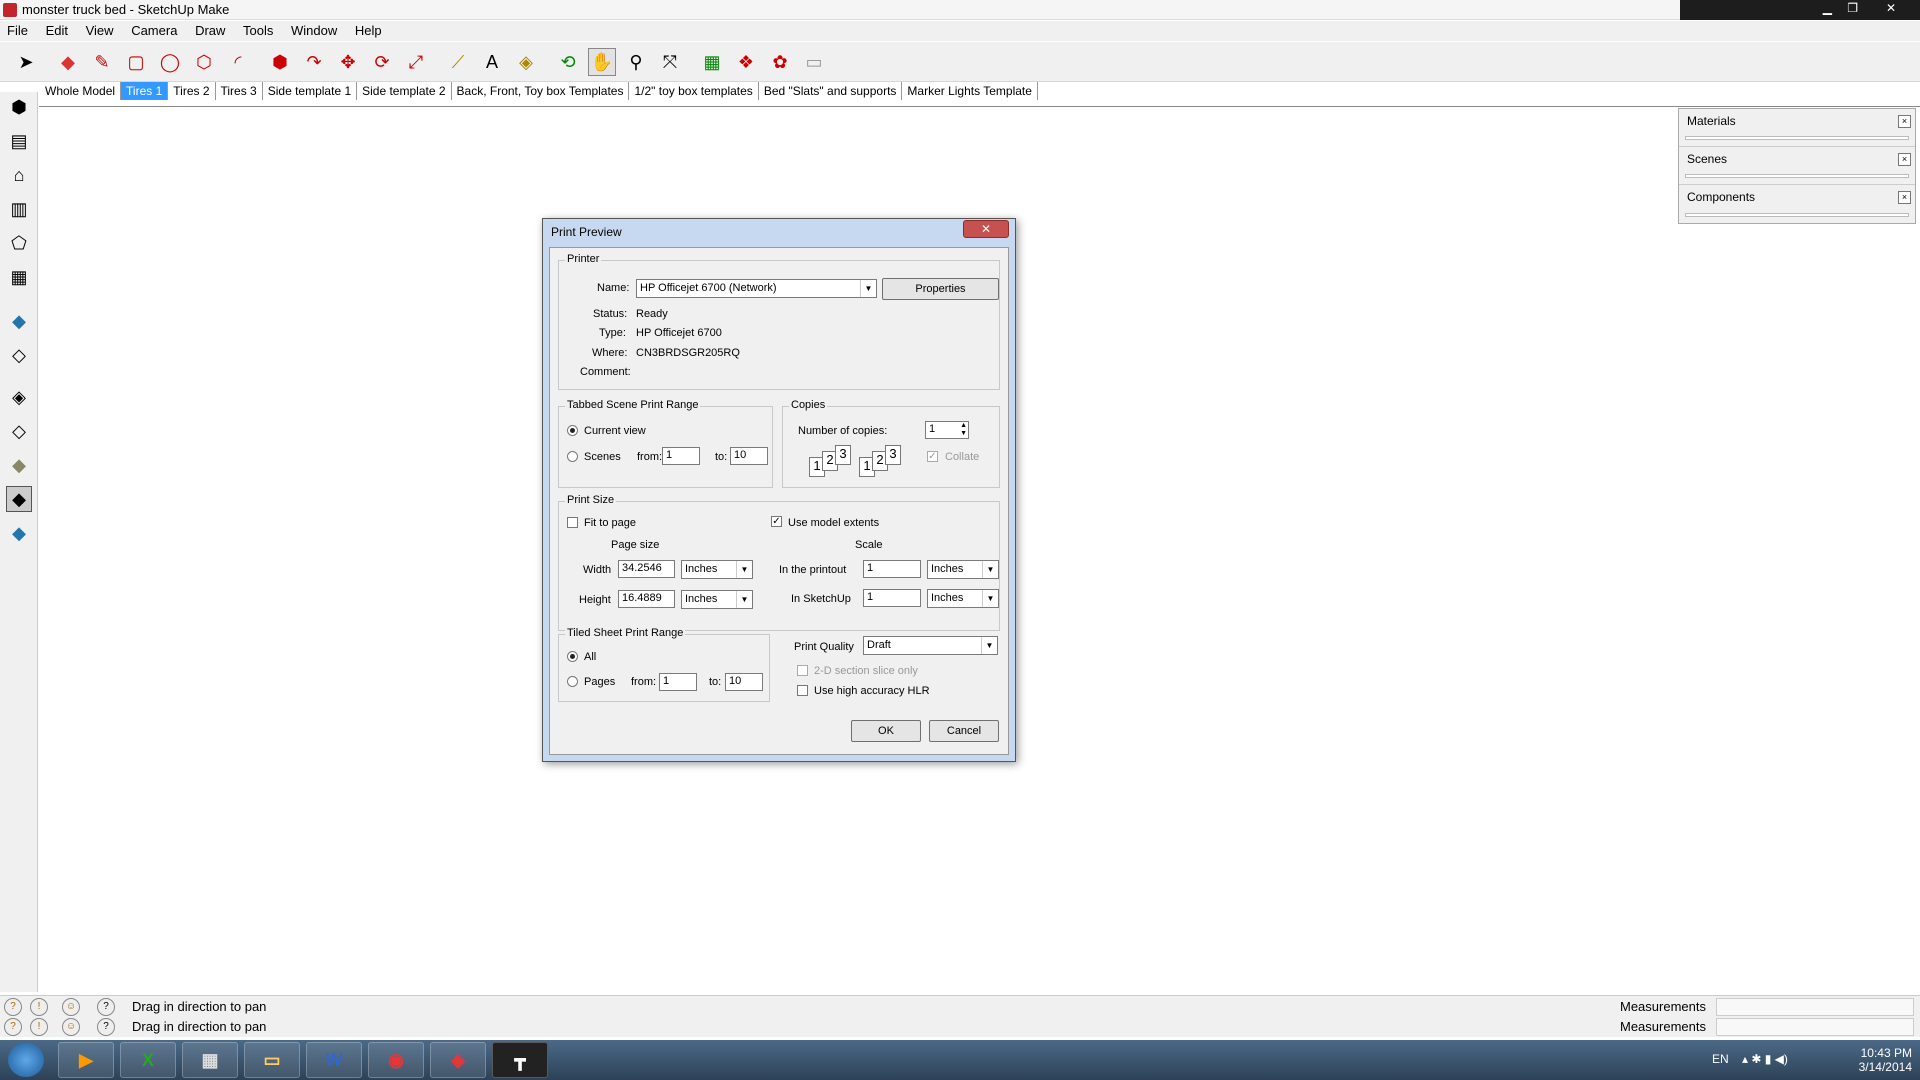  What do you see at coordinates (831, 91) in the screenshot?
I see `scene-tab: Bed "Slats" and supports` at bounding box center [831, 91].